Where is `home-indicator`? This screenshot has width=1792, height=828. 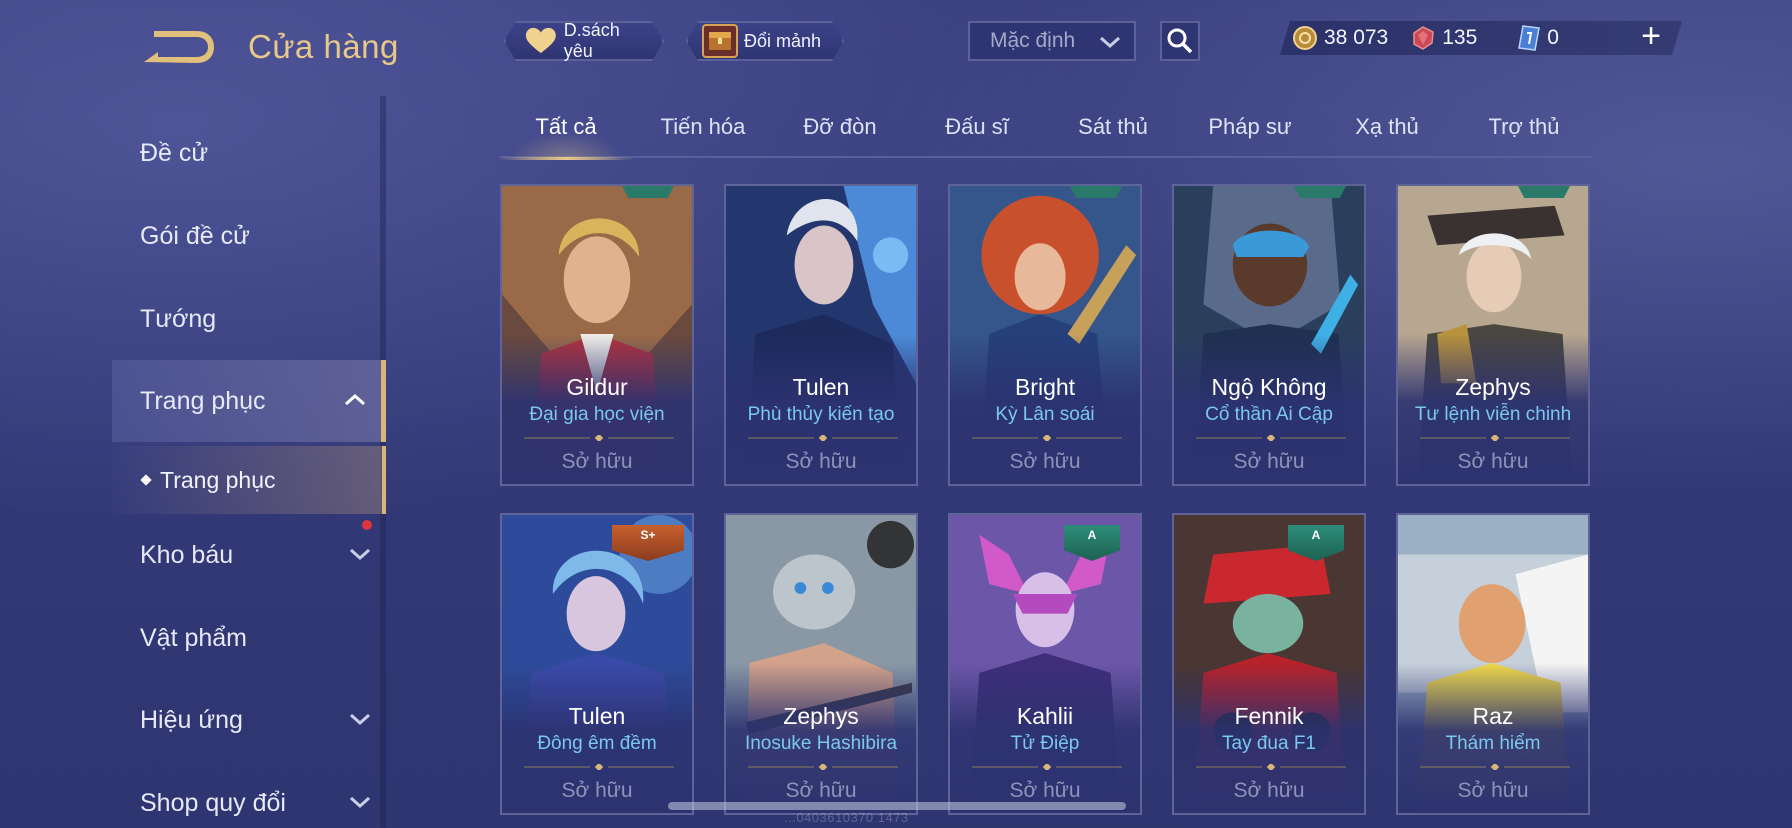
home-indicator is located at coordinates (897, 806).